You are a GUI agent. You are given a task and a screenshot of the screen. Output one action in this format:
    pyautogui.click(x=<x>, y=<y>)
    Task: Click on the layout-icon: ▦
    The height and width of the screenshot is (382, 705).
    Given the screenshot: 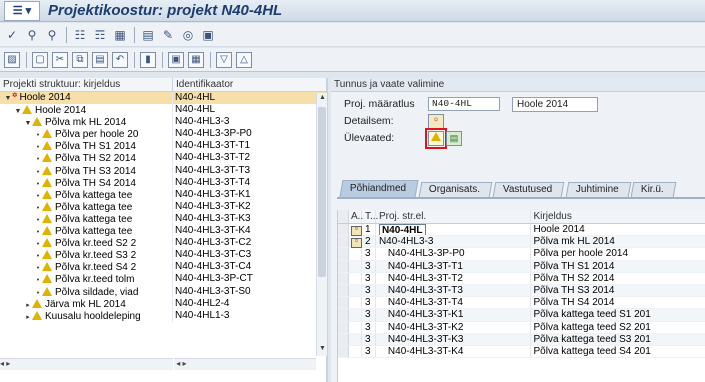 What is the action you would take?
    pyautogui.click(x=120, y=35)
    